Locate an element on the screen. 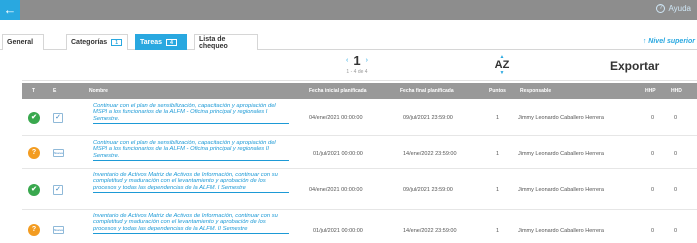  col-end: Fecha final planificada is located at coordinates (427, 91).